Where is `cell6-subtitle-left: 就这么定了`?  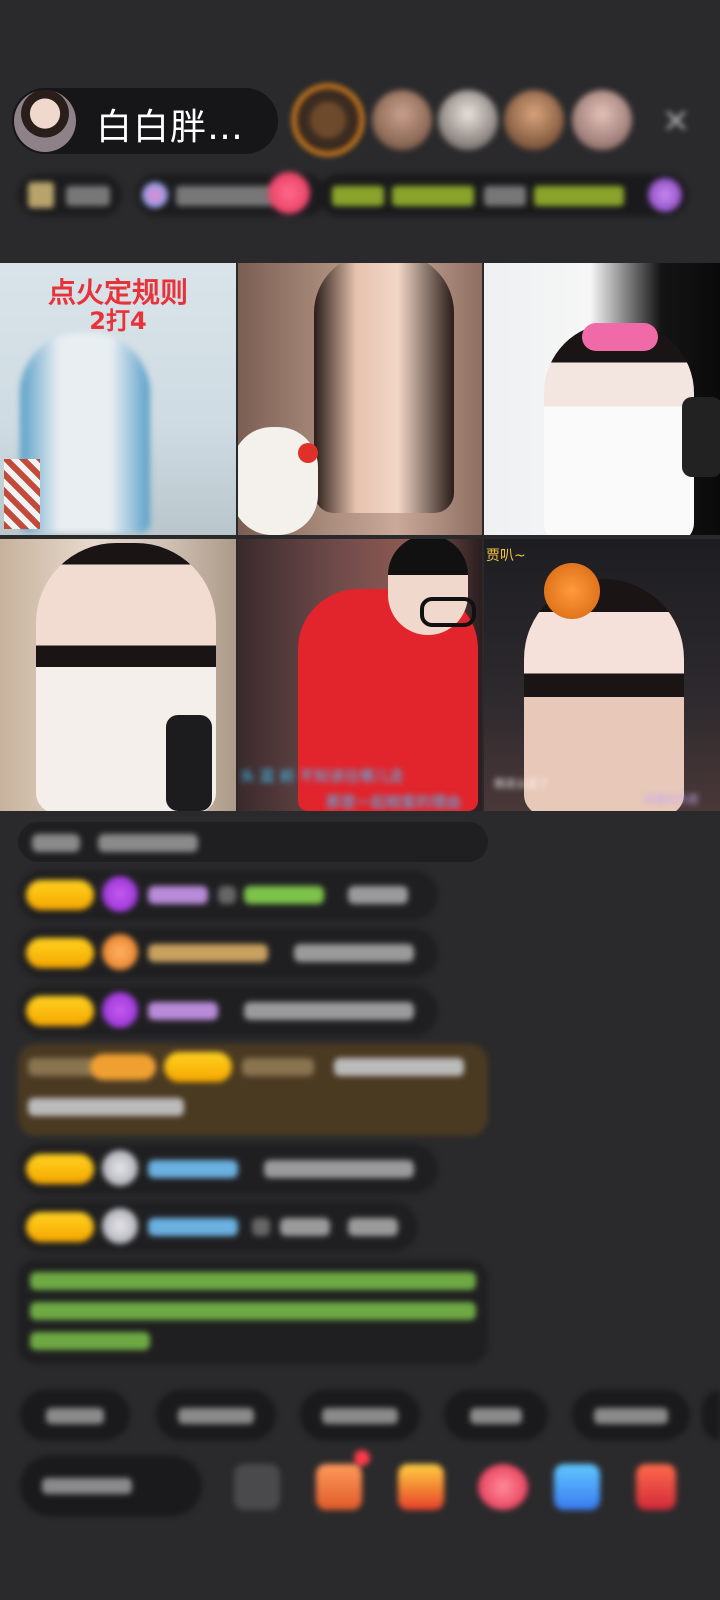
cell6-subtitle-left: 就这么定了 is located at coordinates (521, 783).